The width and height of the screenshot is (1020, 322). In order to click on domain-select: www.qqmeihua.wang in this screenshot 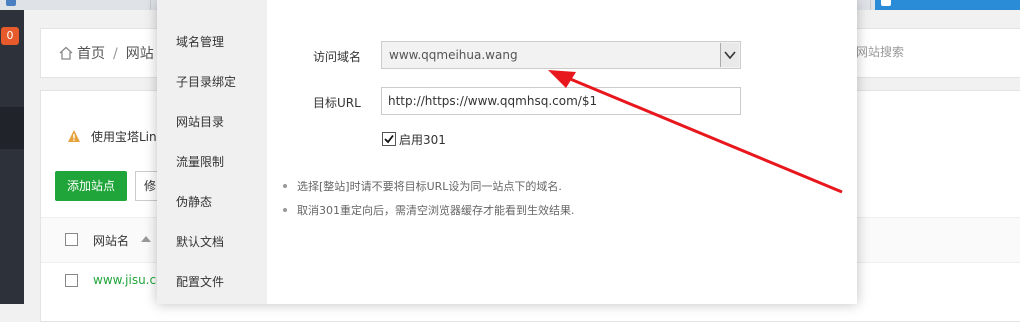, I will do `click(561, 55)`.